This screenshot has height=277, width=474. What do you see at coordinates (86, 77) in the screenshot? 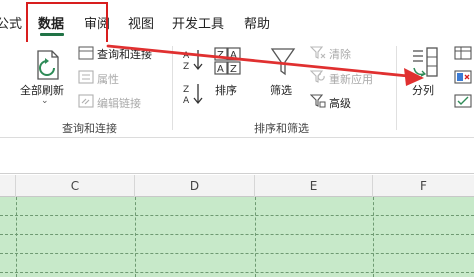
I see `properties-icon` at bounding box center [86, 77].